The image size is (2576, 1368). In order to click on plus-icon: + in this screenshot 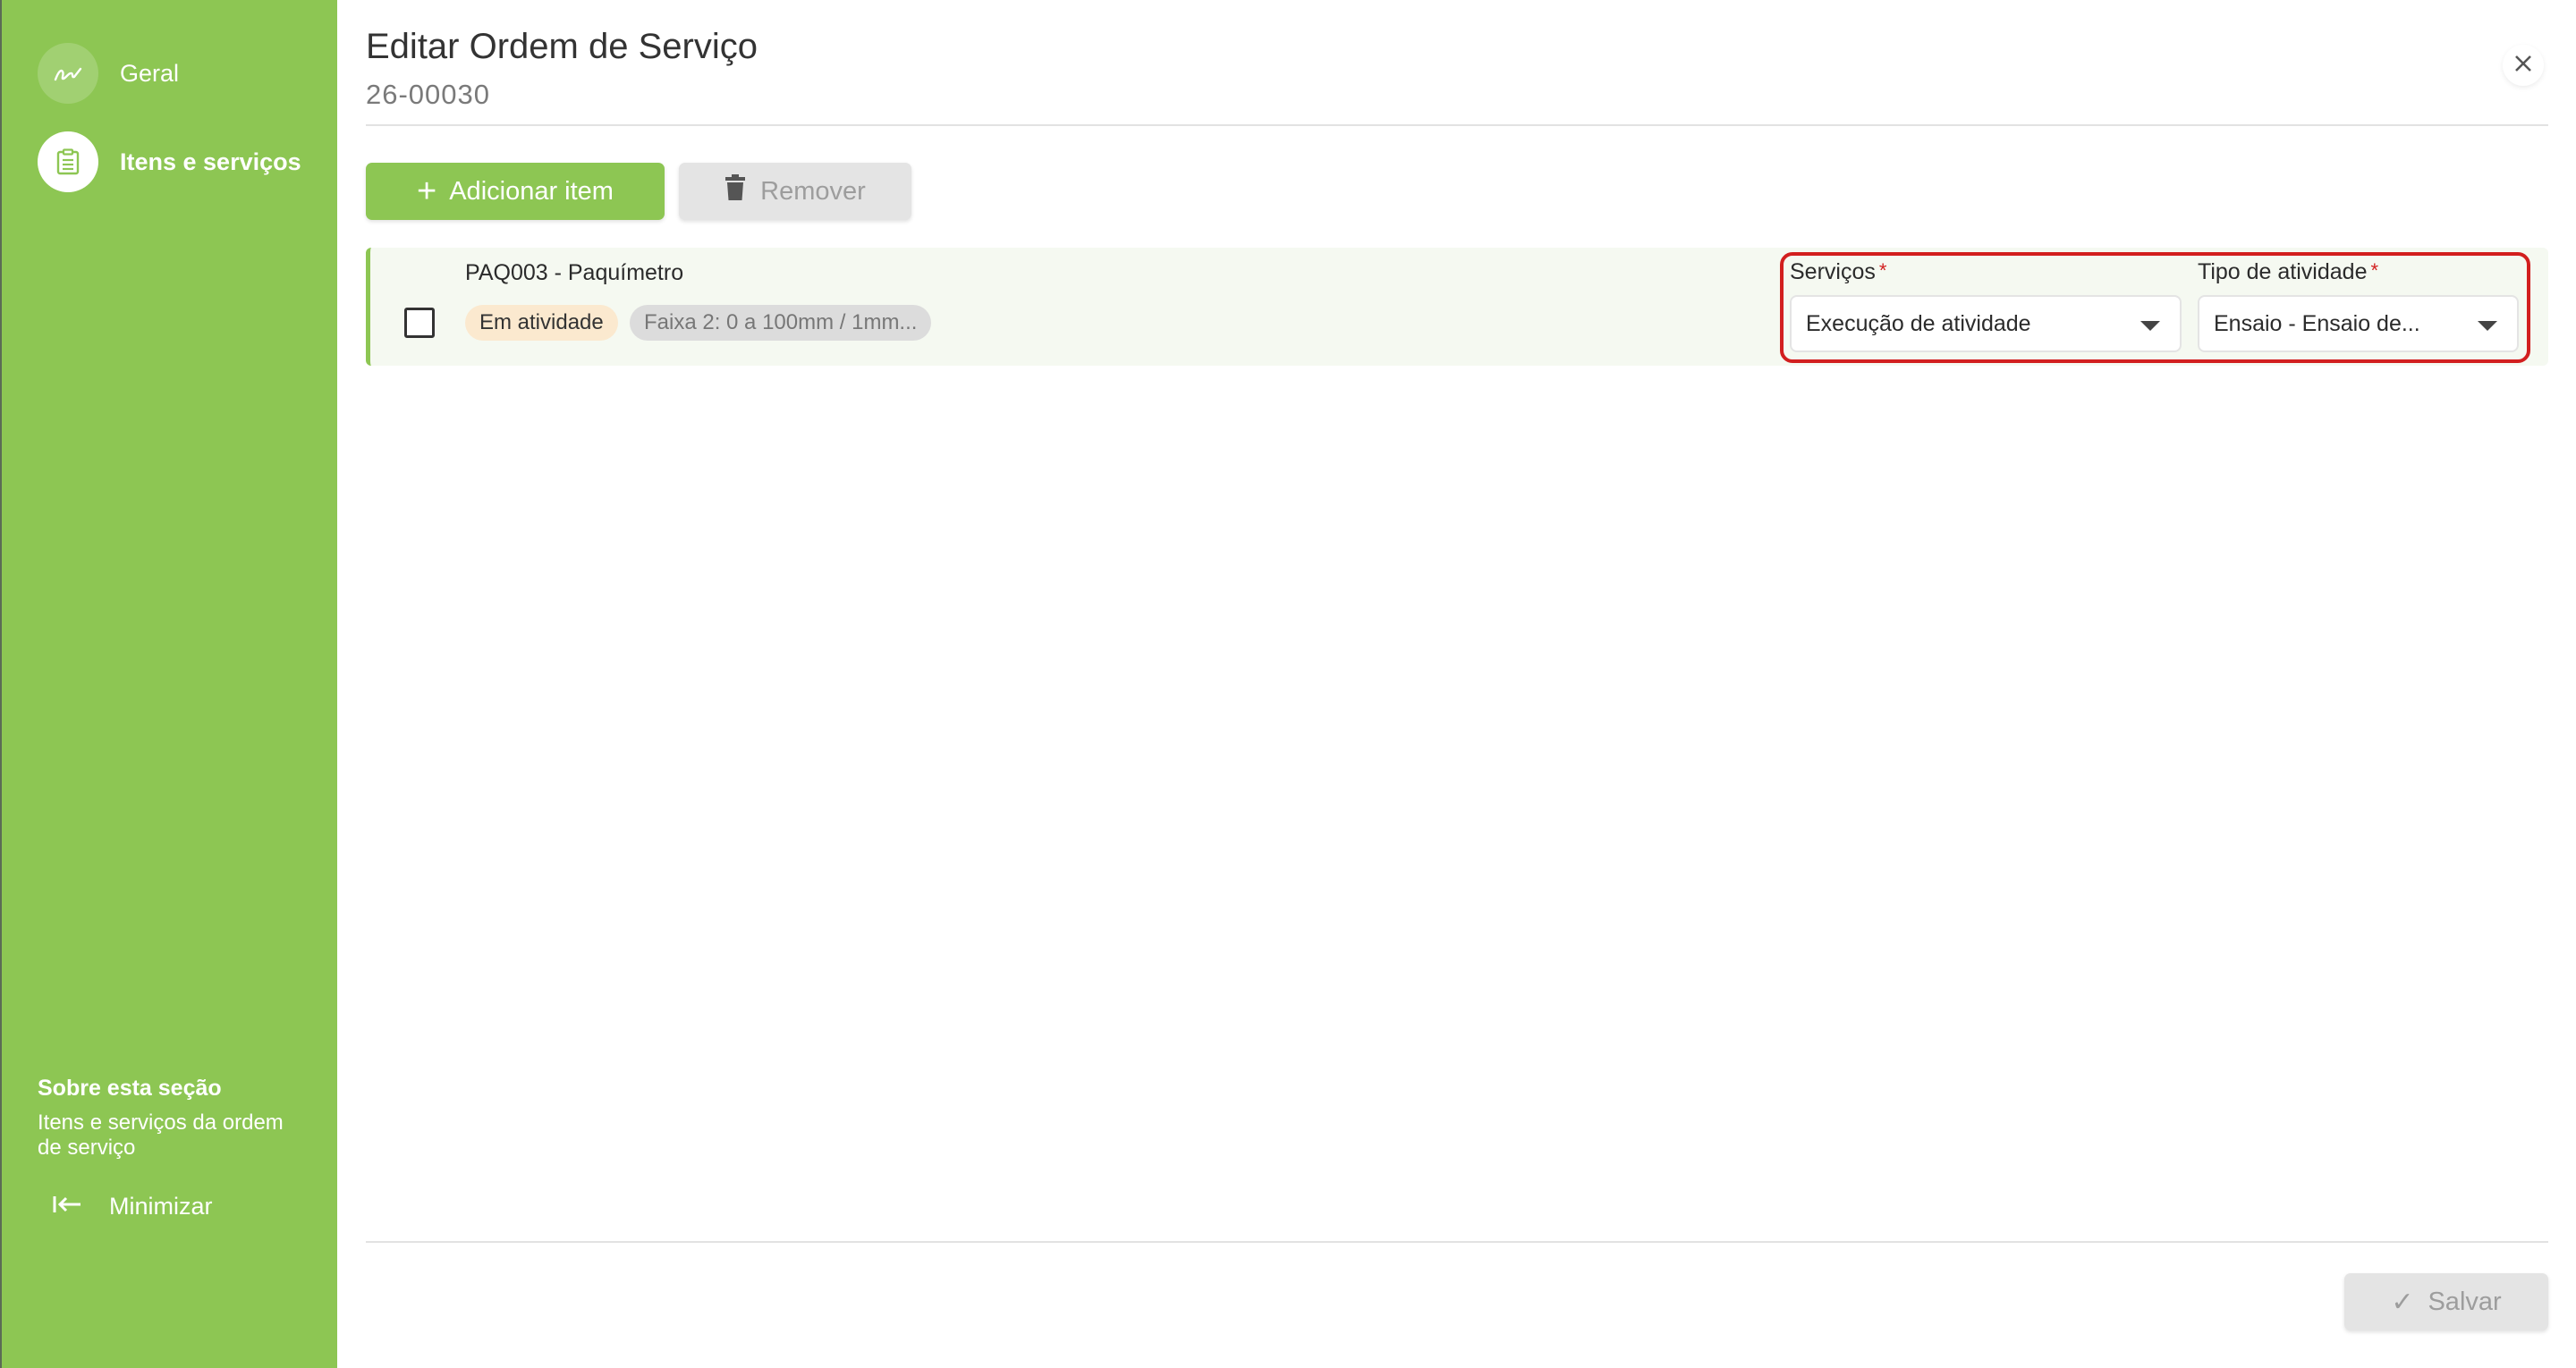, I will do `click(427, 191)`.